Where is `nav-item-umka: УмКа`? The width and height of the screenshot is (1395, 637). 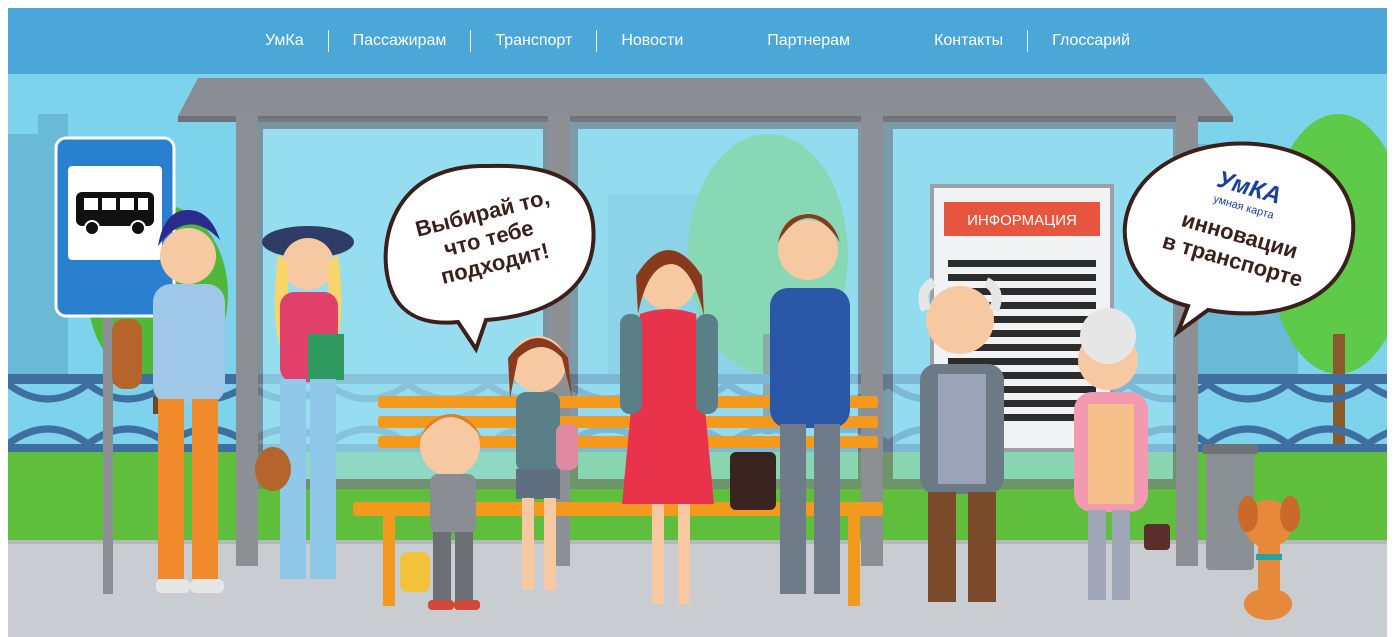 nav-item-umka: УмКа is located at coordinates (284, 41).